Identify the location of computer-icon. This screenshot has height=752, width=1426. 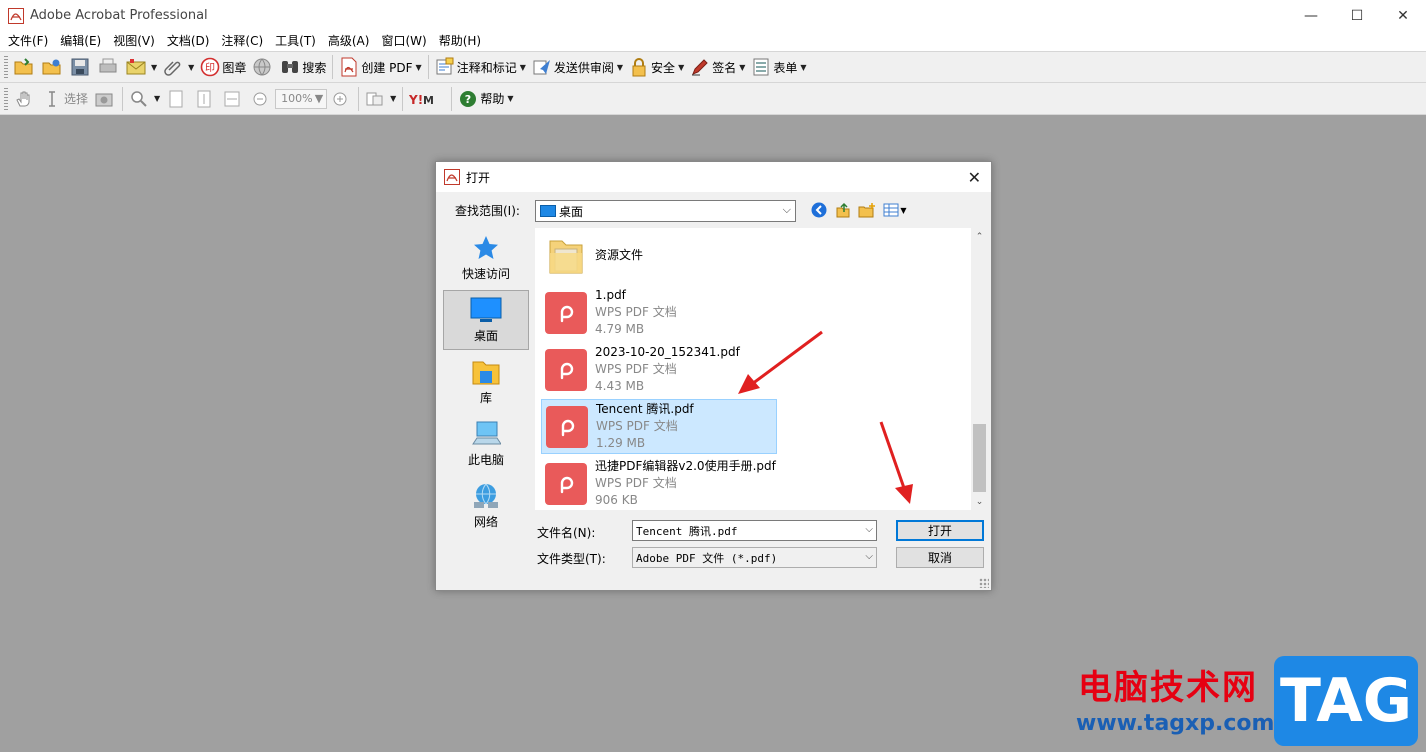
(486, 434).